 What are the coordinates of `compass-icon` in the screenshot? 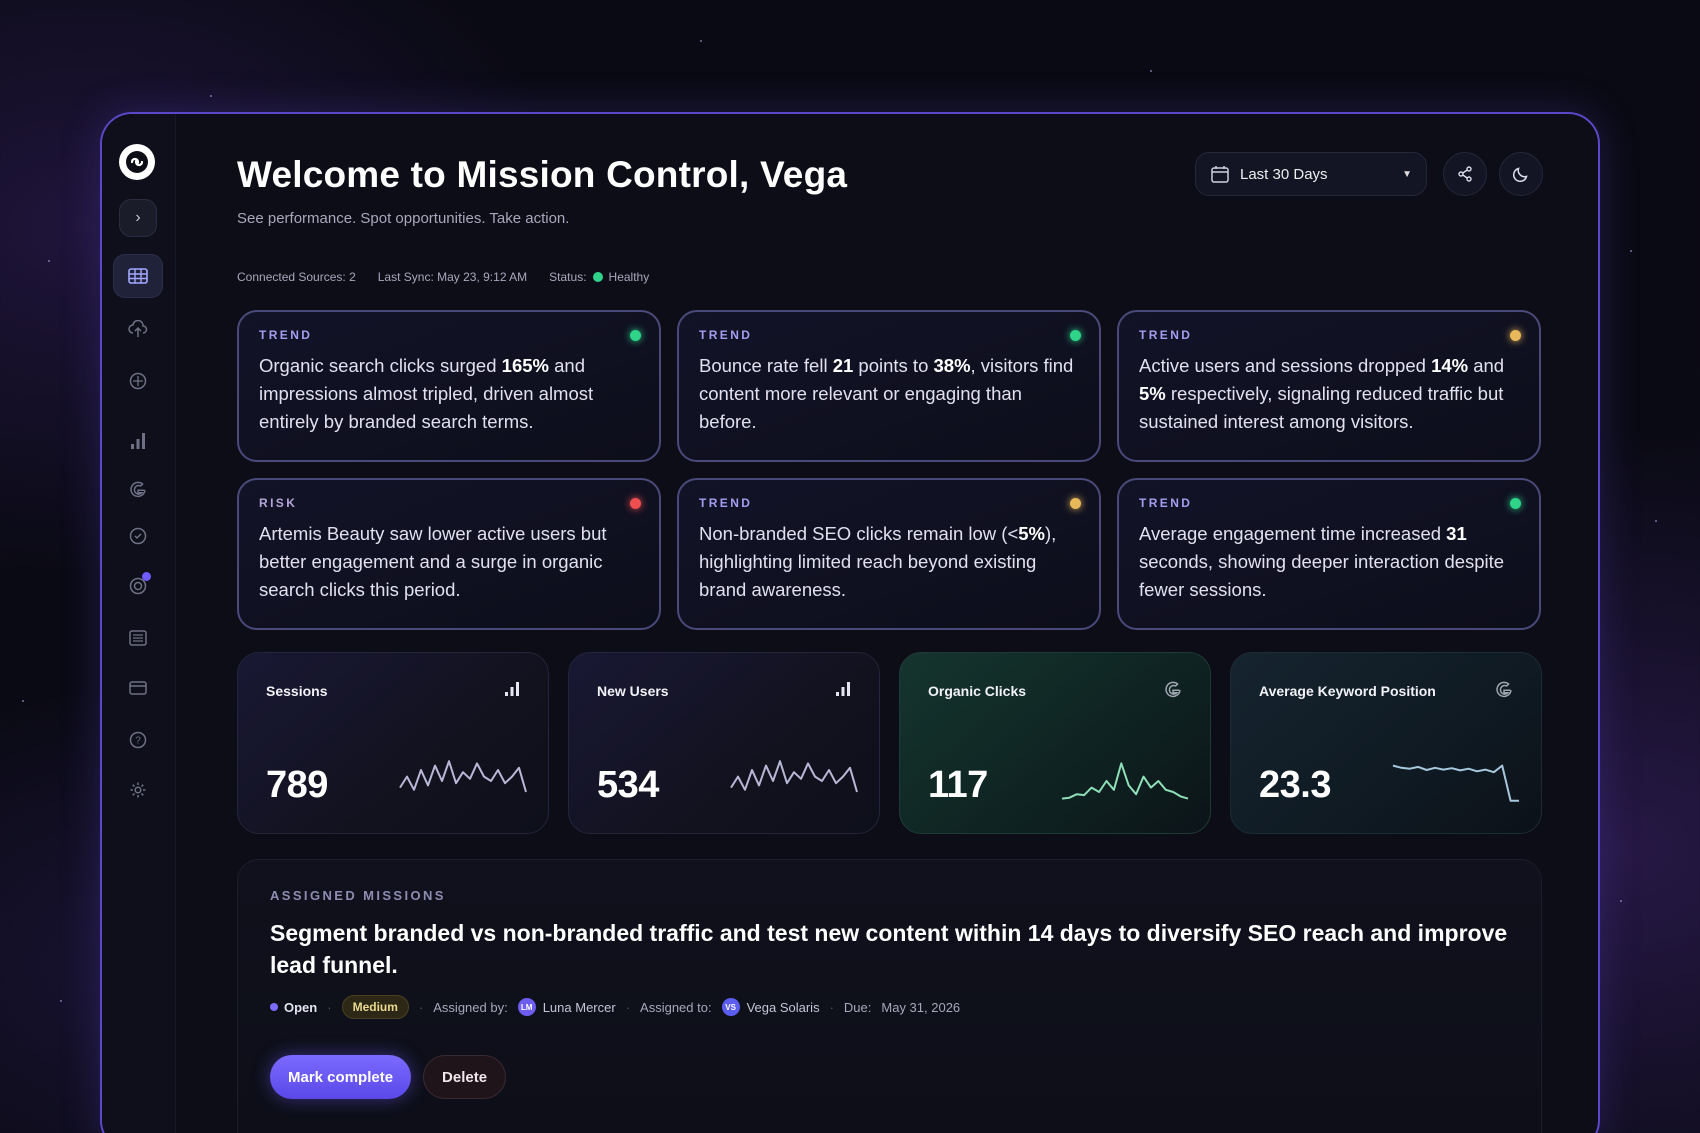 It's located at (138, 381).